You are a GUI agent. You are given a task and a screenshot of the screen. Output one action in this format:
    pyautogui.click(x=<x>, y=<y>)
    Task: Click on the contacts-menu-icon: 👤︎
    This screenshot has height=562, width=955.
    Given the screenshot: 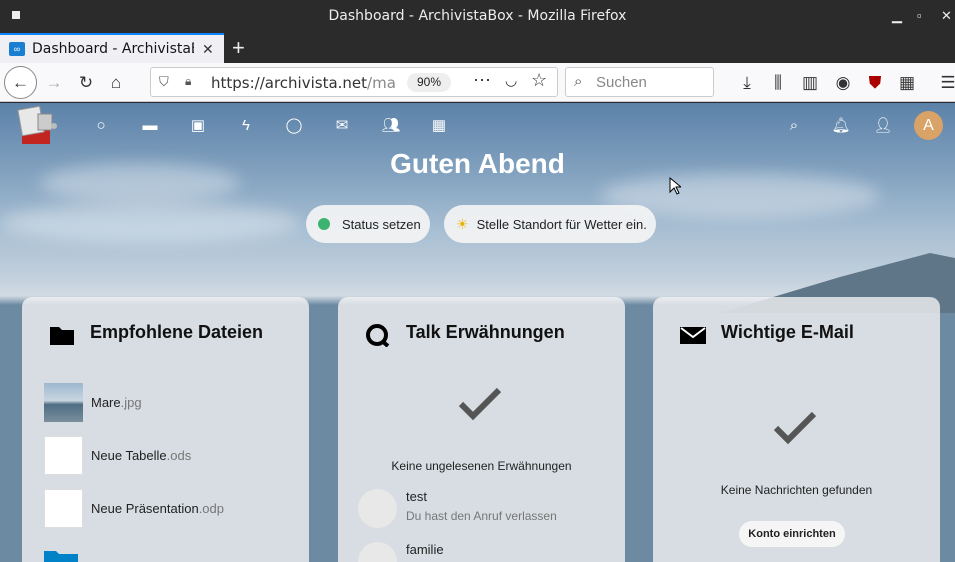 What is the action you would take?
    pyautogui.click(x=882, y=125)
    